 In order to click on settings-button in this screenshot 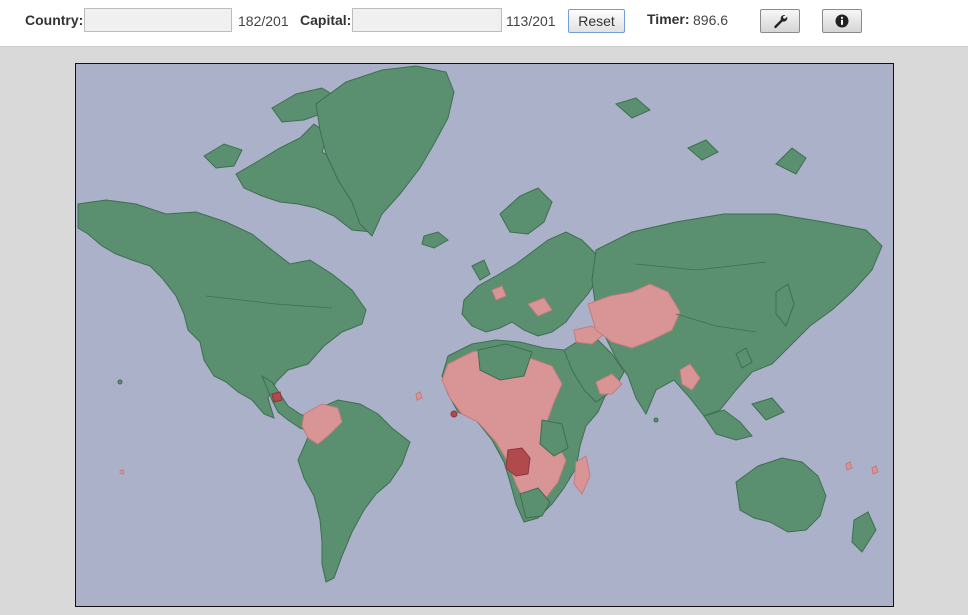, I will do `click(780, 21)`.